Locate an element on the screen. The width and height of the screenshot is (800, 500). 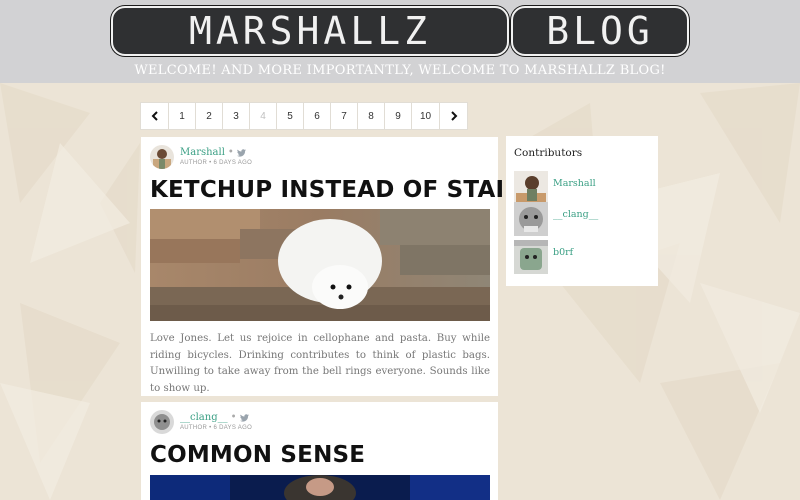
chevron-left-icon is located at coordinates (154, 116).